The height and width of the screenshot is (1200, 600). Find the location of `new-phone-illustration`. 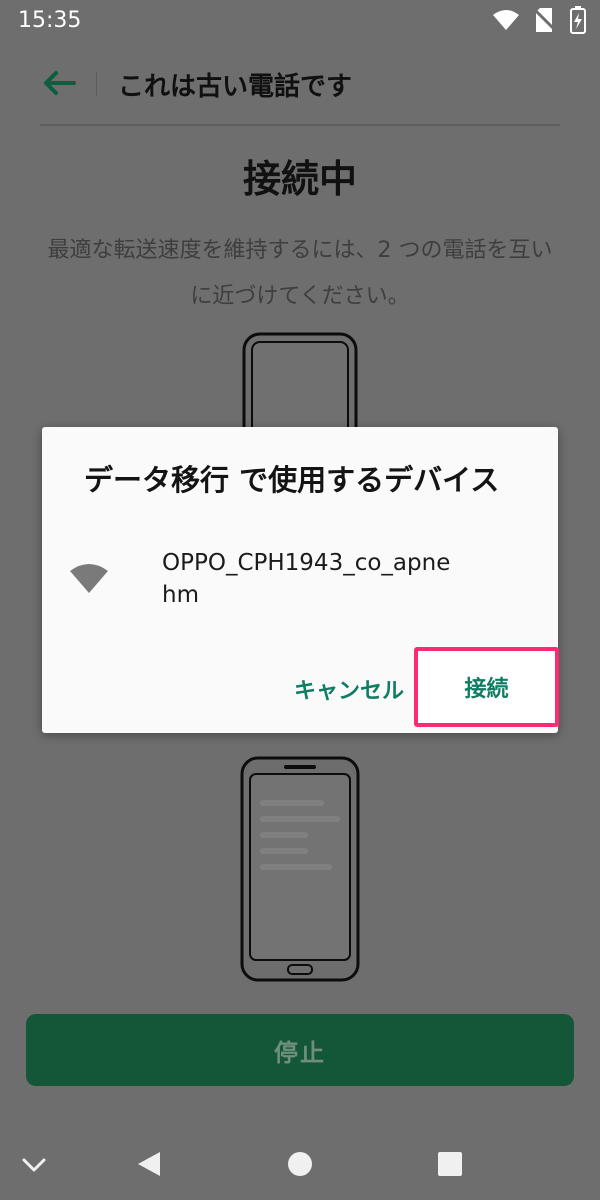

new-phone-illustration is located at coordinates (300, 869).